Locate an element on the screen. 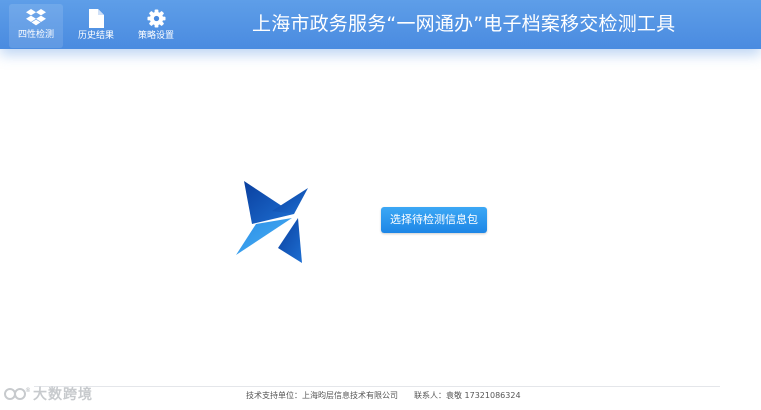  top-bar: 四性检测 历史结果 策略设置 上海市政务服务“一网通办”电子档案移交检测工具 is located at coordinates (380, 24).